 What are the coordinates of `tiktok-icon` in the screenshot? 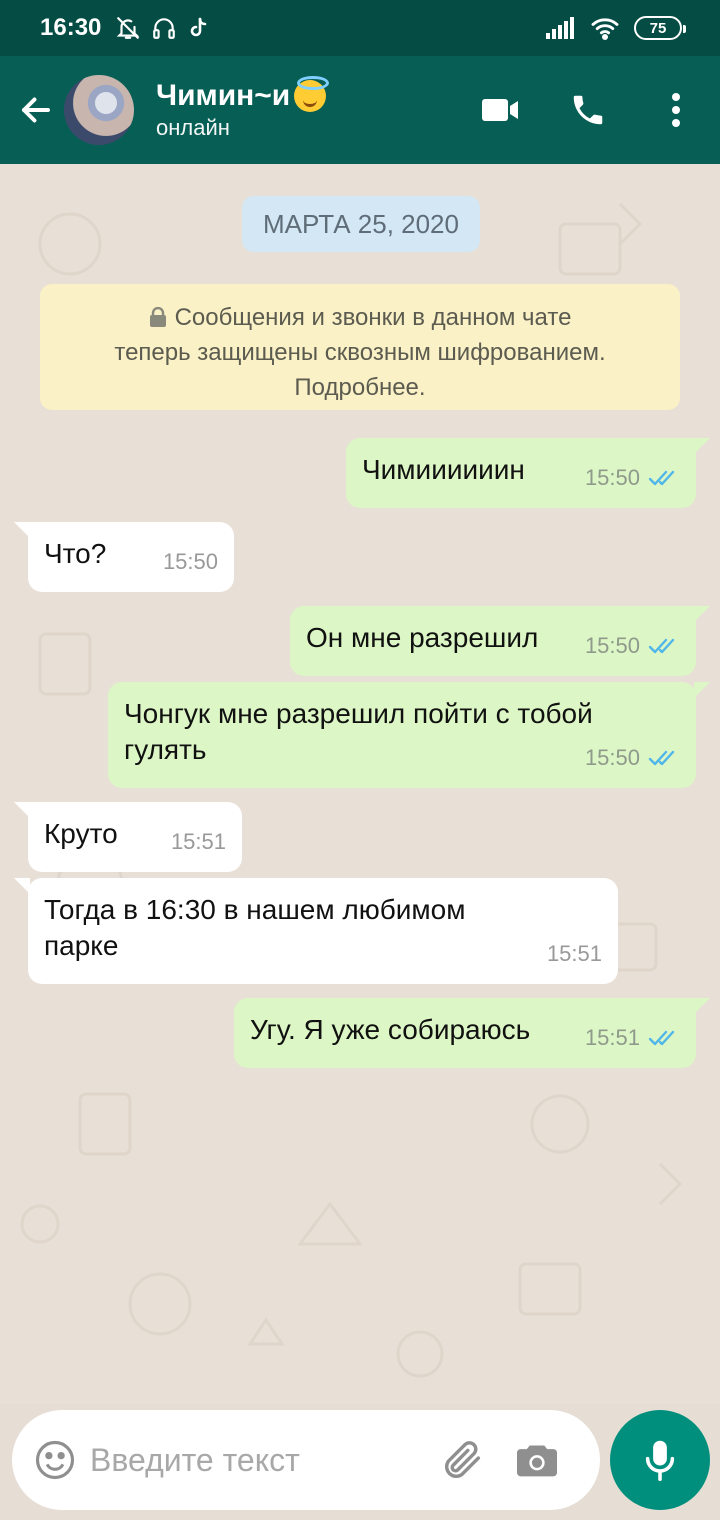 It's located at (199, 27).